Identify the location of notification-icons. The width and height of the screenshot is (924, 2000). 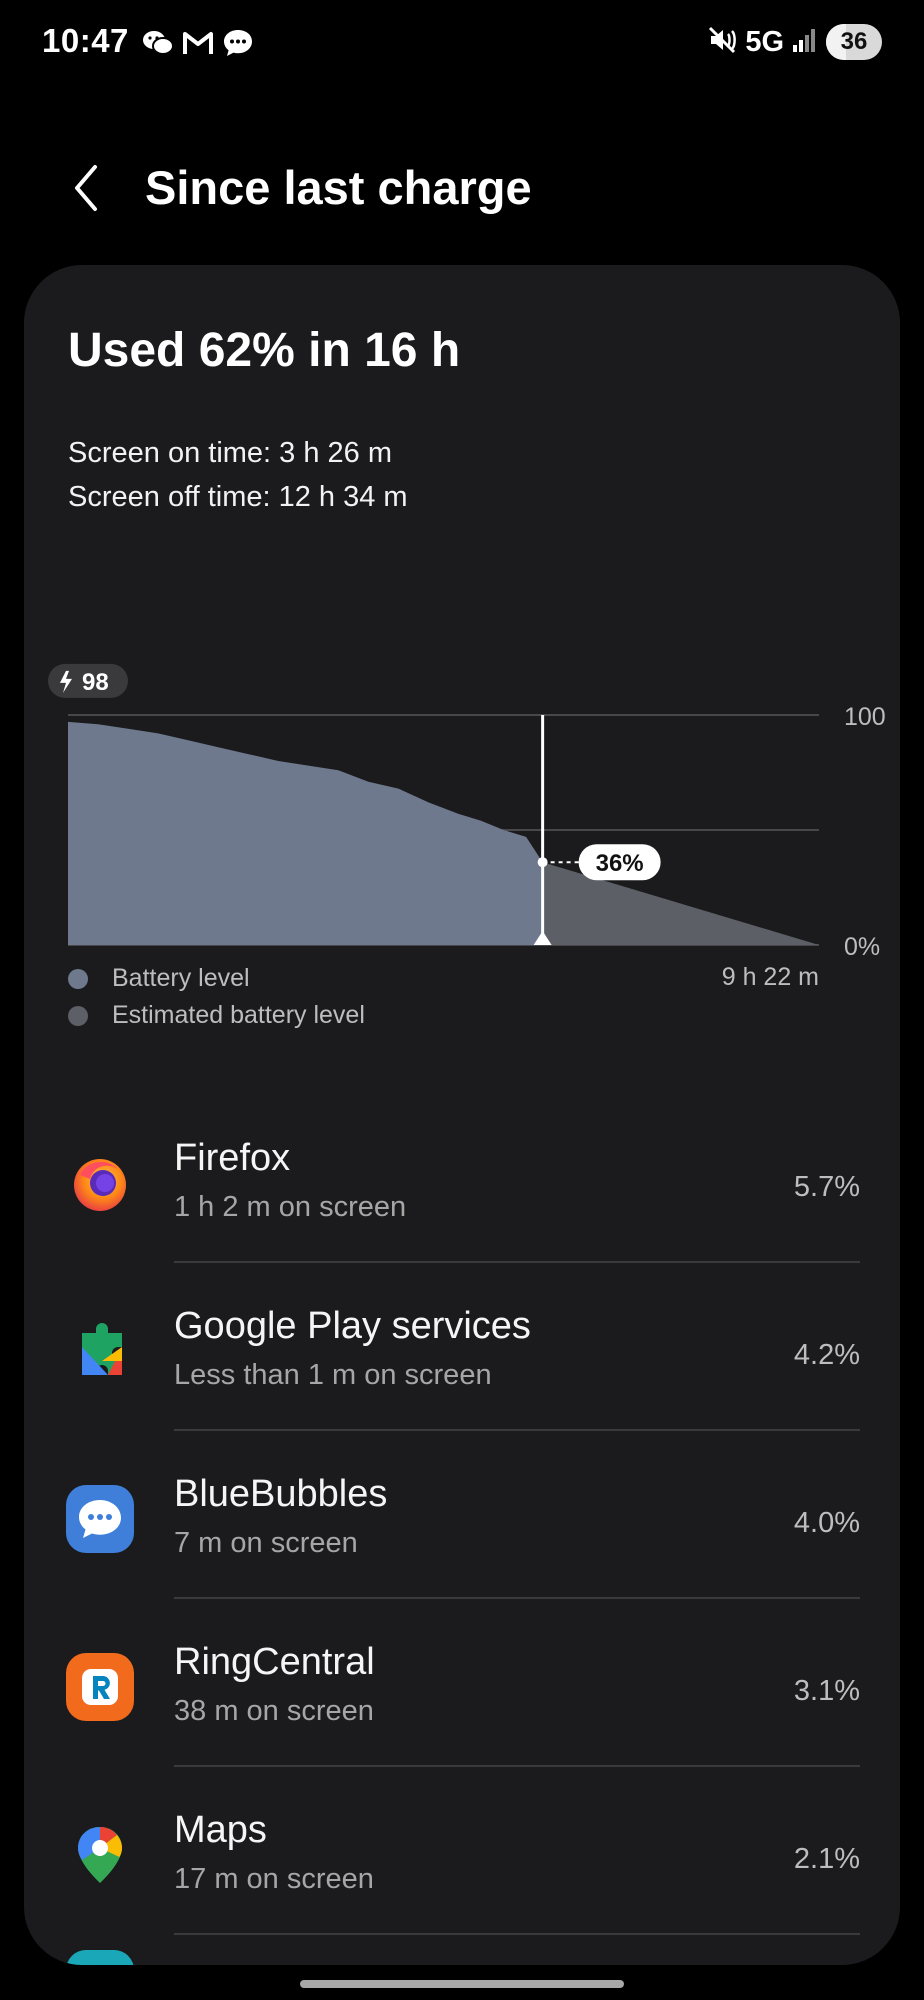
(198, 43).